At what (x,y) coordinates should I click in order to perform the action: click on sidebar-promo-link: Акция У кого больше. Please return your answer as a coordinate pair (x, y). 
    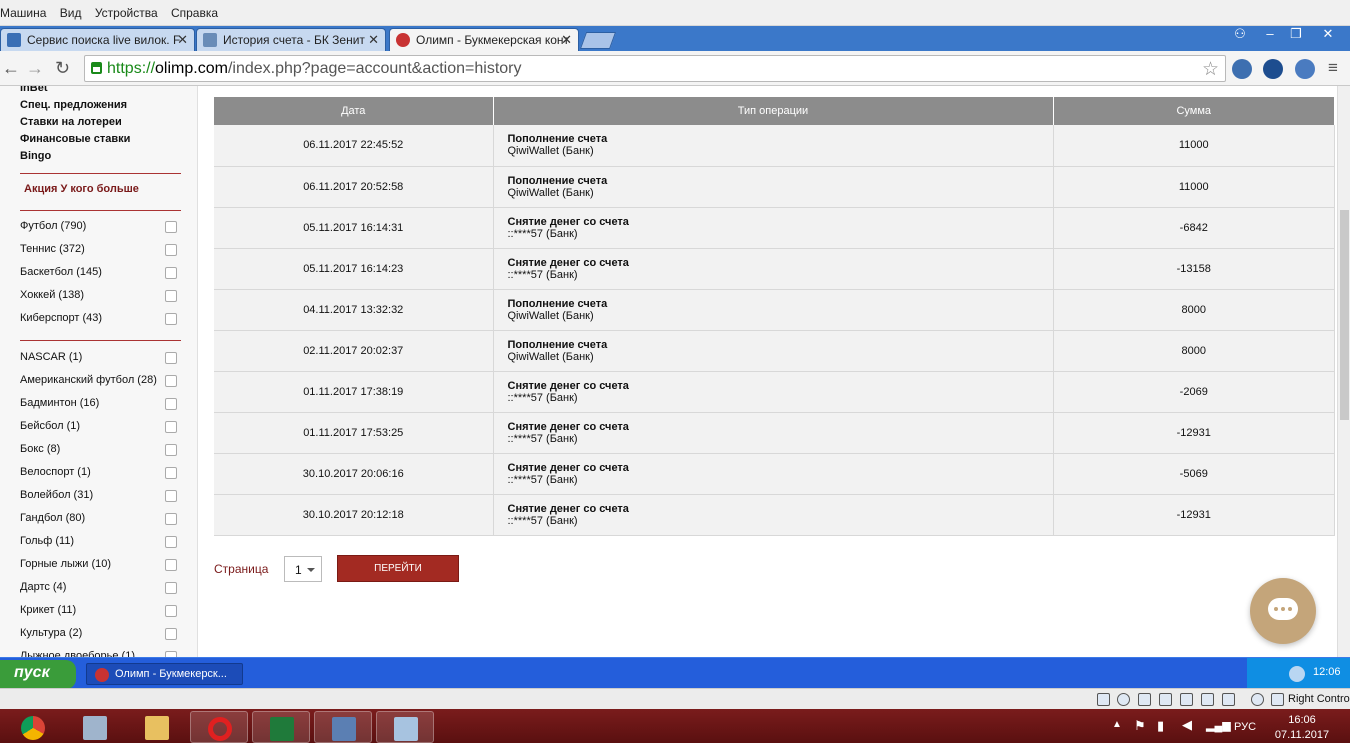
    Looking at the image, I should click on (81, 189).